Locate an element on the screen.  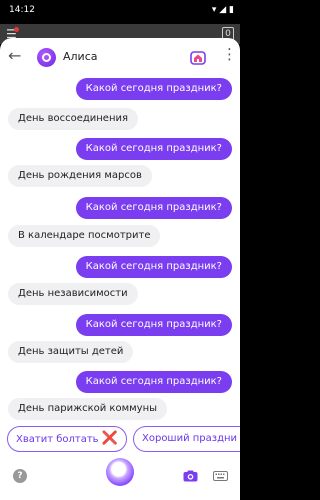
bottom-bar: ? is located at coordinates (120, 479).